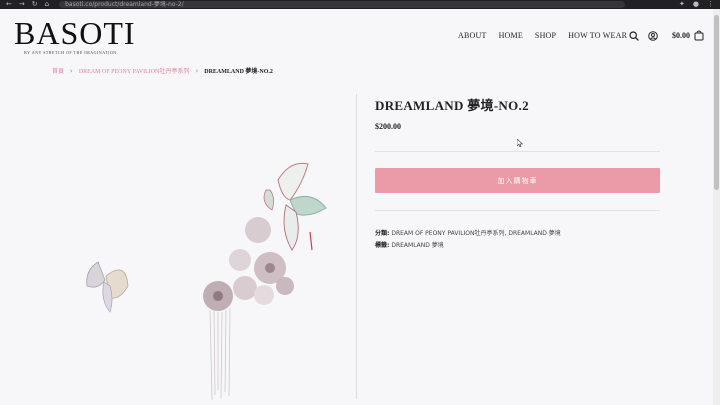 This screenshot has height=405, width=720. What do you see at coordinates (388, 126) in the screenshot?
I see `product-price: $200.00` at bounding box center [388, 126].